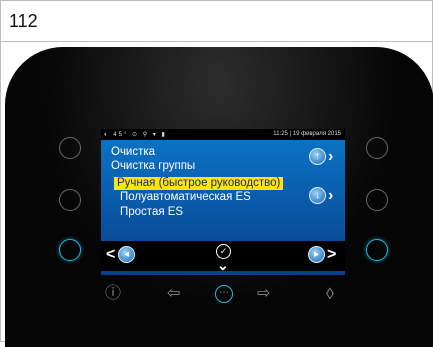 This screenshot has width=433, height=347. Describe the element at coordinates (23, 21) in the screenshot. I see `page-number: 112` at that location.